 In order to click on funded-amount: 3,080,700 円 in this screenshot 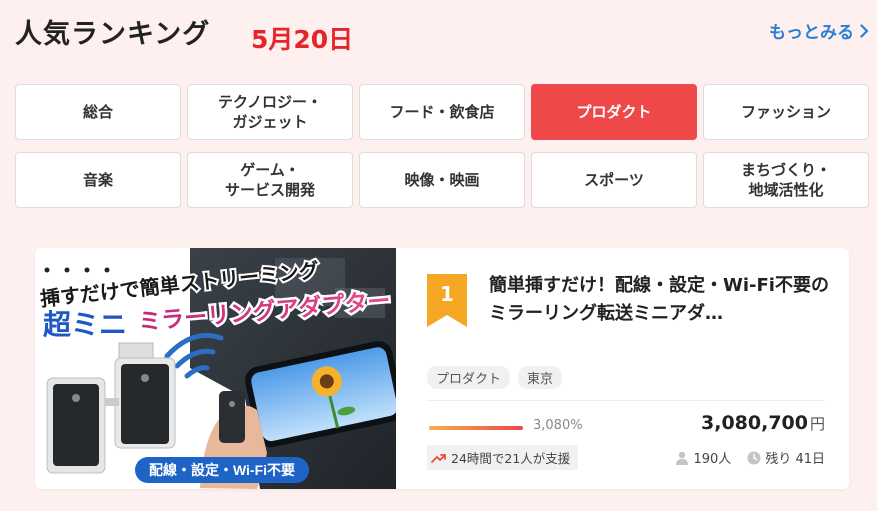, I will do `click(763, 423)`.